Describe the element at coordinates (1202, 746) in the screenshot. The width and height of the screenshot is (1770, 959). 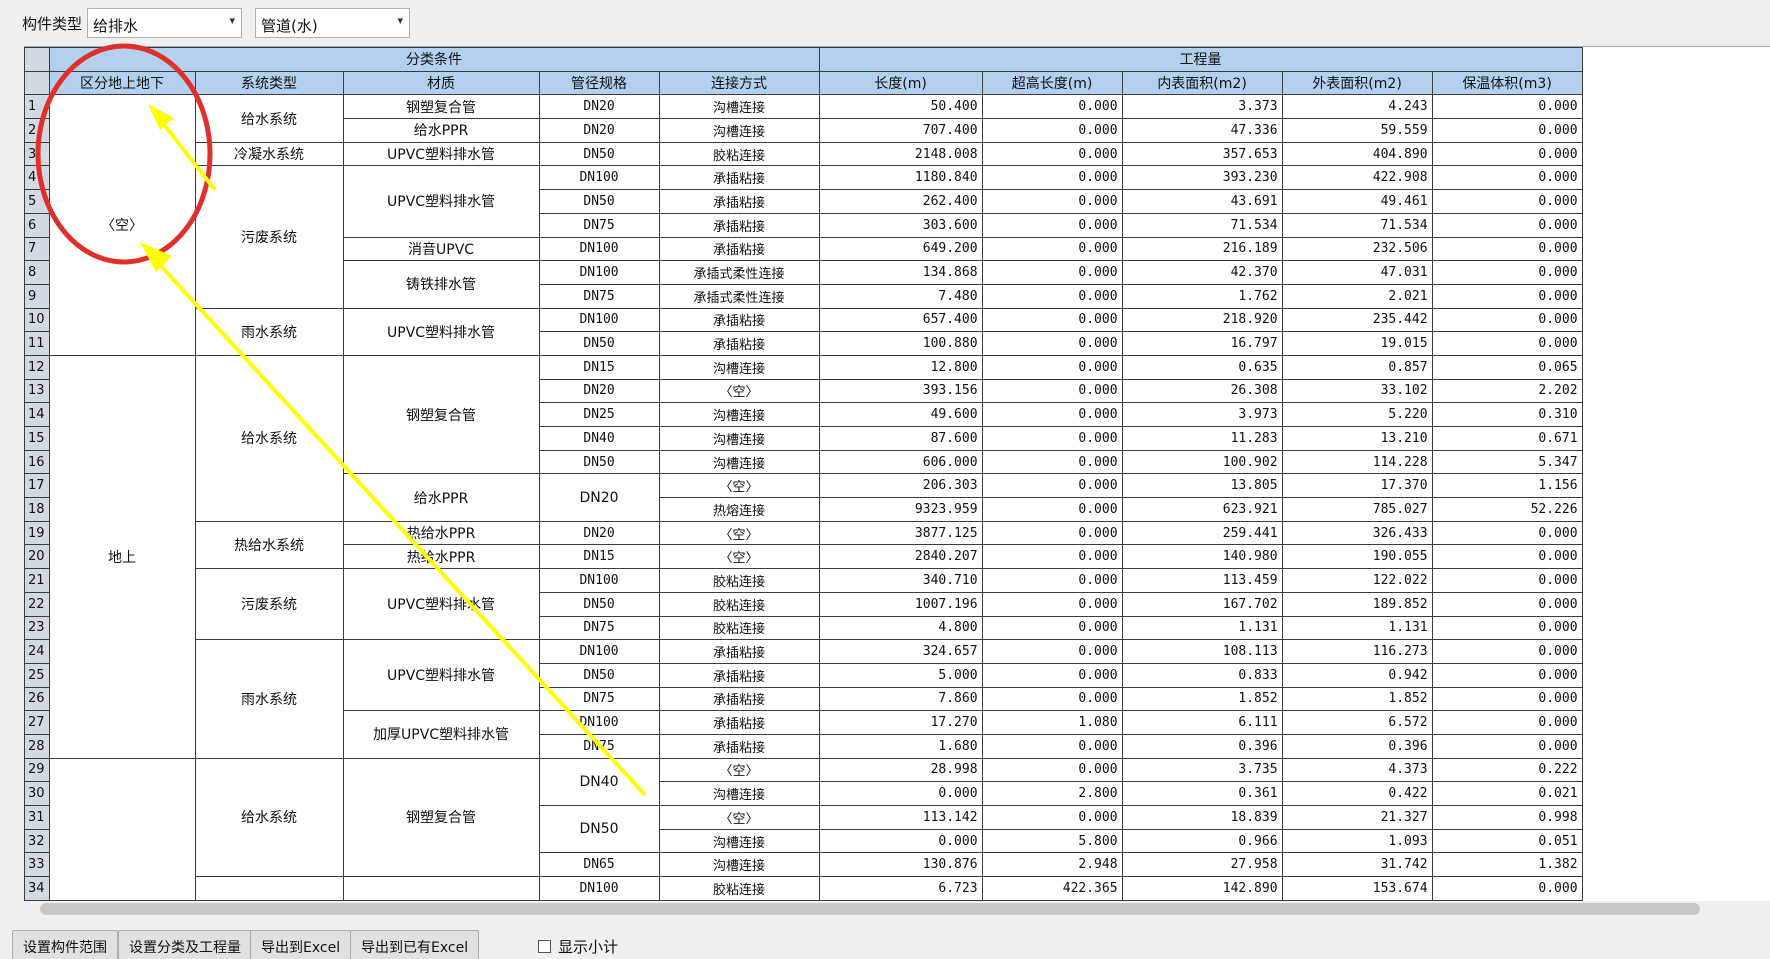
I see `cell-quantity: 0.396` at that location.